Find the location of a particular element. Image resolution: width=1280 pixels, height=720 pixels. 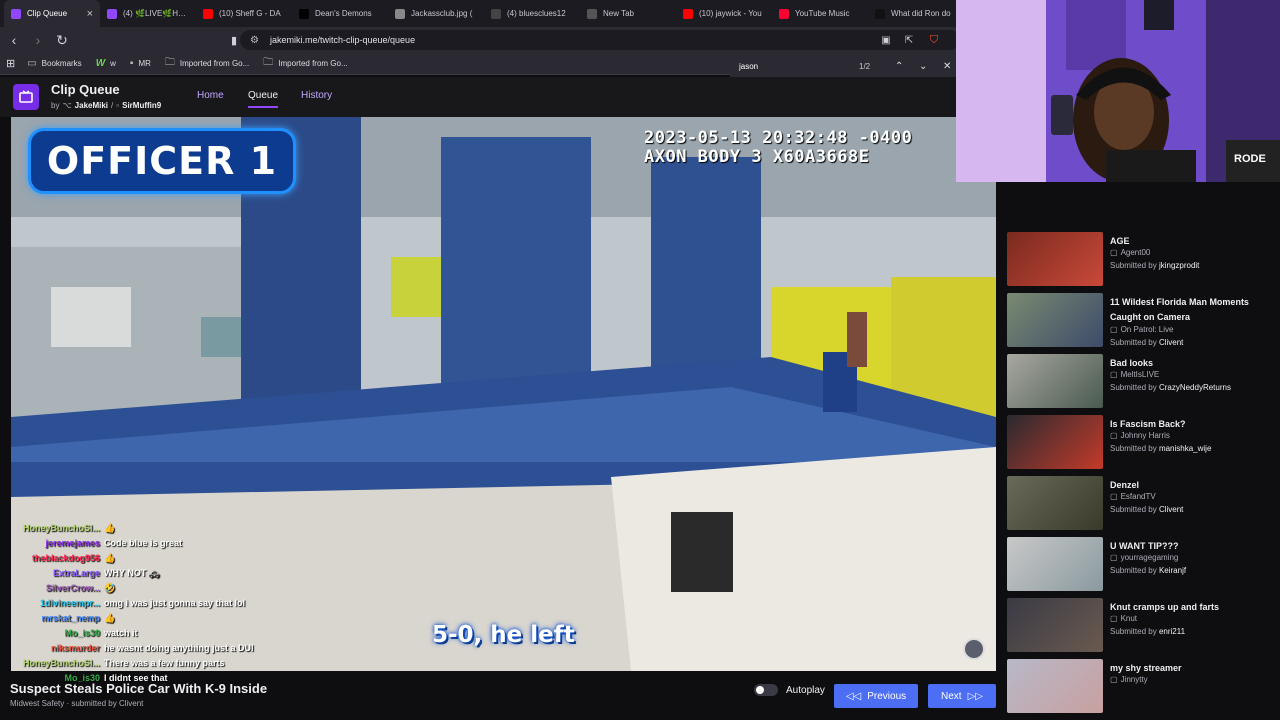

queue-item-channel: ▢ Agent00 is located at coordinates (1130, 252).